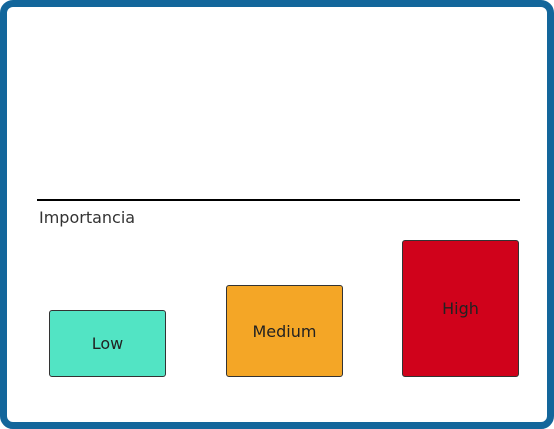 The image size is (554, 429). Describe the element at coordinates (87, 217) in the screenshot. I see `axis-label: Importancia` at that location.